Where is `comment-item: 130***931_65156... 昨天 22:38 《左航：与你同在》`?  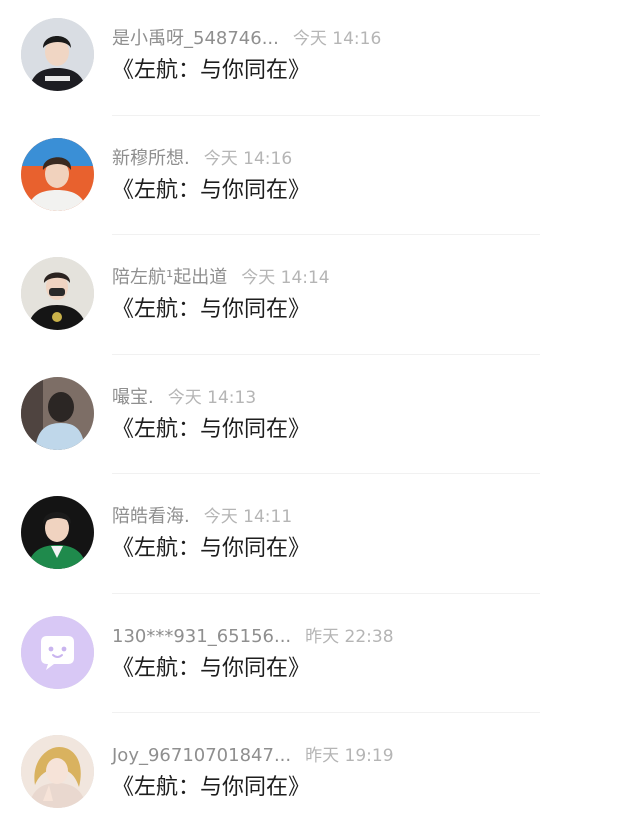 comment-item: 130***931_65156... 昨天 22:38 《左航：与你同在》 is located at coordinates (320, 658).